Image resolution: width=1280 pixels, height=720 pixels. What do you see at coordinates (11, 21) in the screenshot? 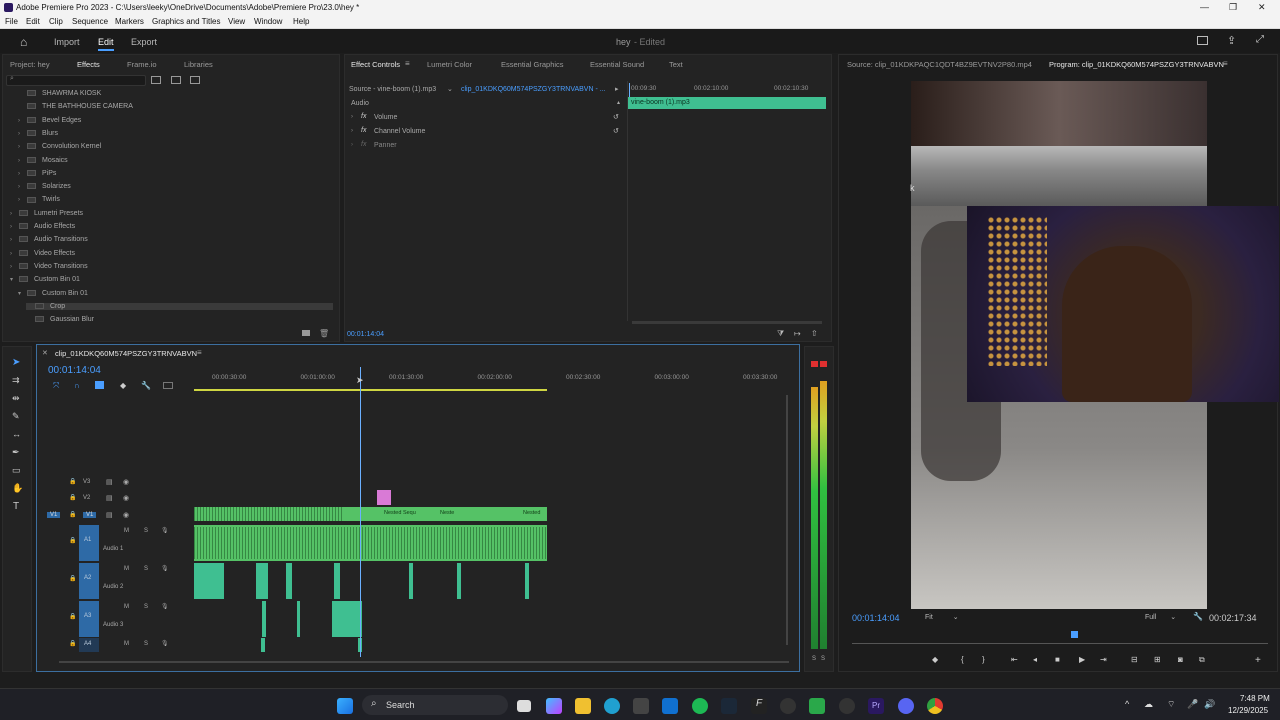
I see `menu-file: File` at bounding box center [11, 21].